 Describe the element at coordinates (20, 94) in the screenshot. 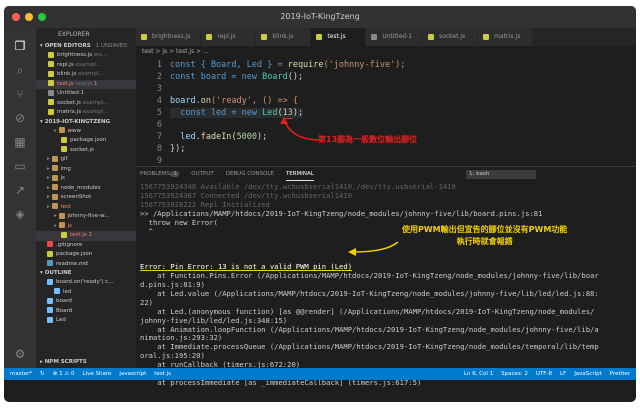

I see `source-control-icon: ⑂` at that location.